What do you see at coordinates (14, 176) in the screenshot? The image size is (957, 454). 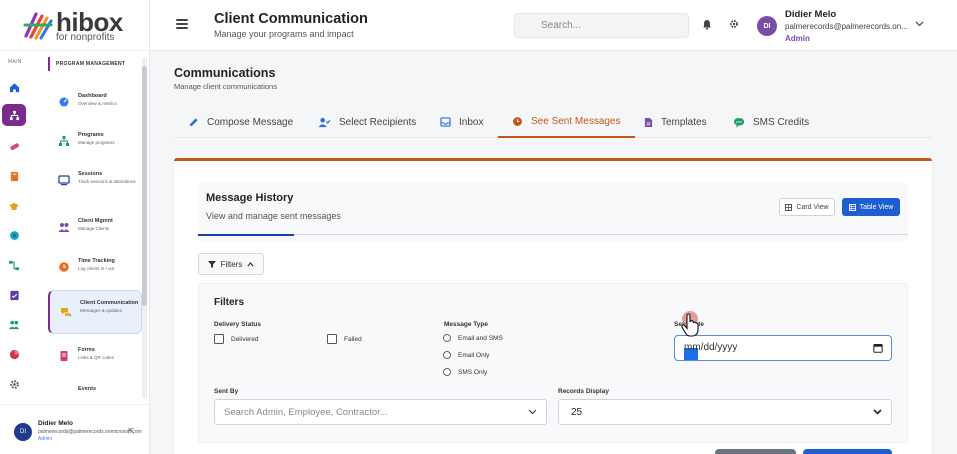 I see `rail-book-icon` at bounding box center [14, 176].